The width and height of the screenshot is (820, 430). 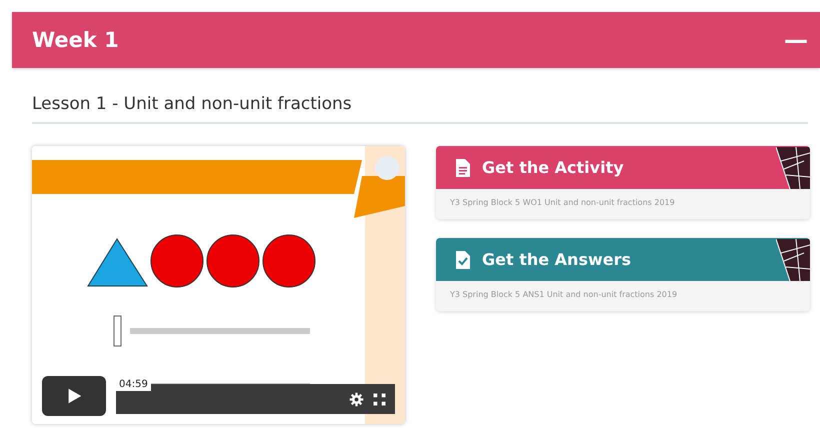 I want to click on fullscreen-icon, so click(x=379, y=399).